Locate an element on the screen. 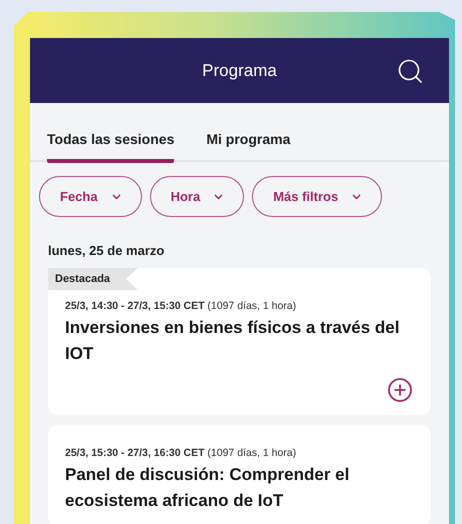 The height and width of the screenshot is (524, 462). session-time: 25/3, 15:30 - 27/3, 16:30 CET (1097 días, 1 hora) is located at coordinates (181, 452).